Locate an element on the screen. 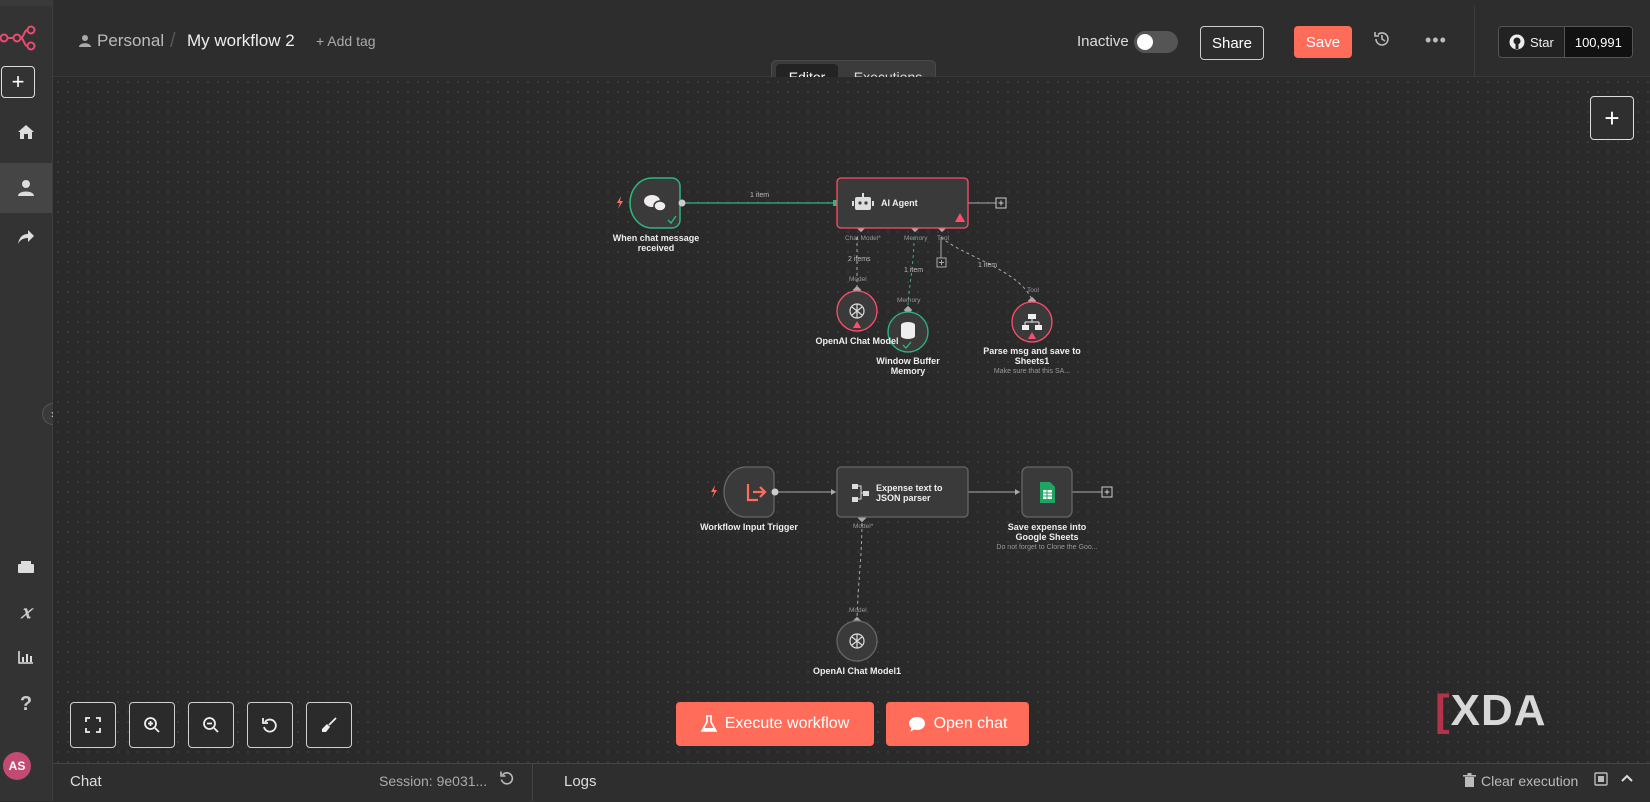 The height and width of the screenshot is (802, 1650). open-chat-button: Open chat is located at coordinates (957, 724).